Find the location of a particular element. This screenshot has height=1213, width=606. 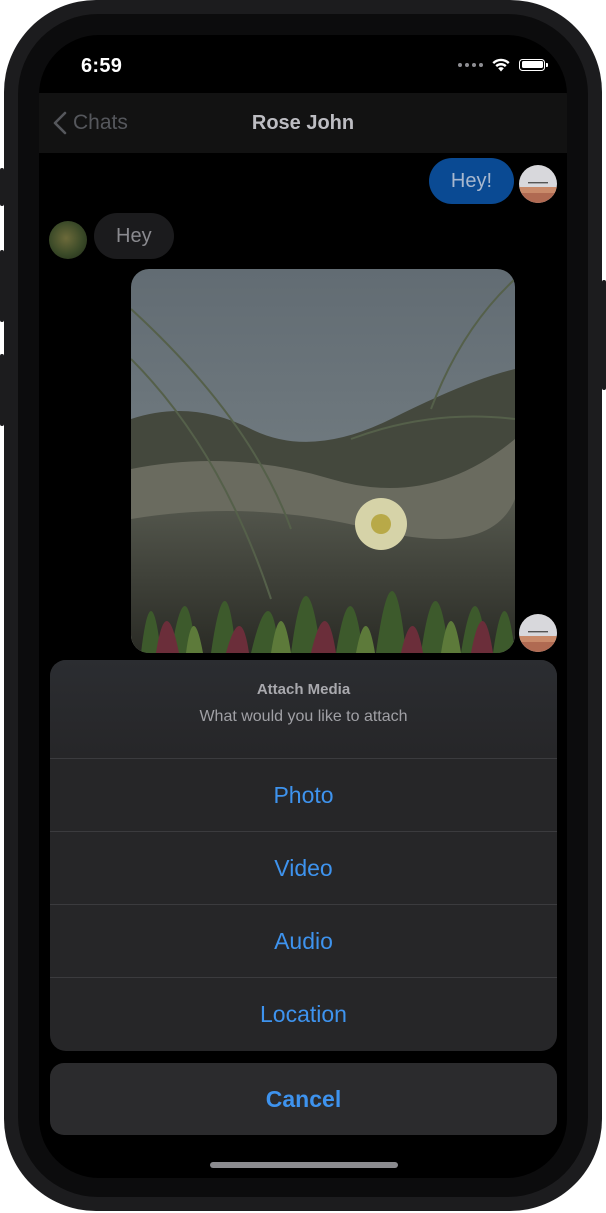

wifi-icon is located at coordinates (501, 65).